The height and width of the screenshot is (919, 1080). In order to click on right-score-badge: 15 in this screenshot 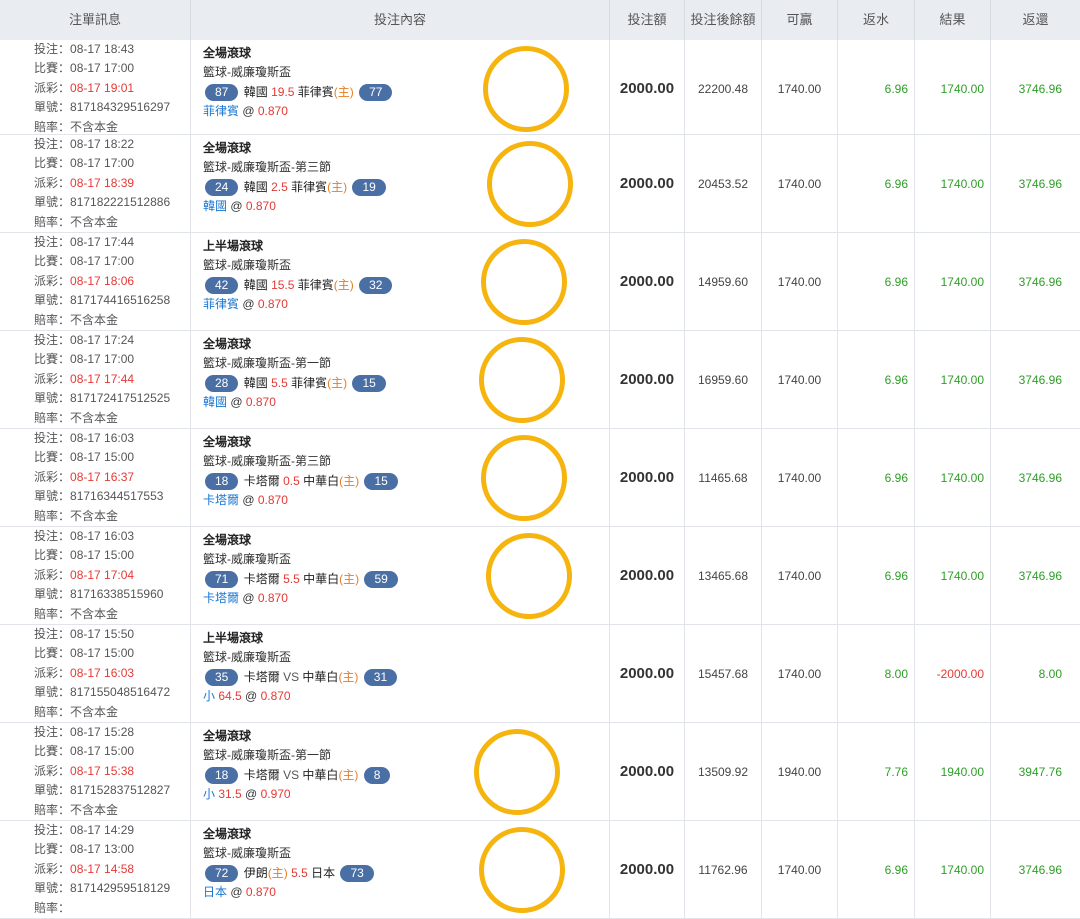, I will do `click(369, 384)`.